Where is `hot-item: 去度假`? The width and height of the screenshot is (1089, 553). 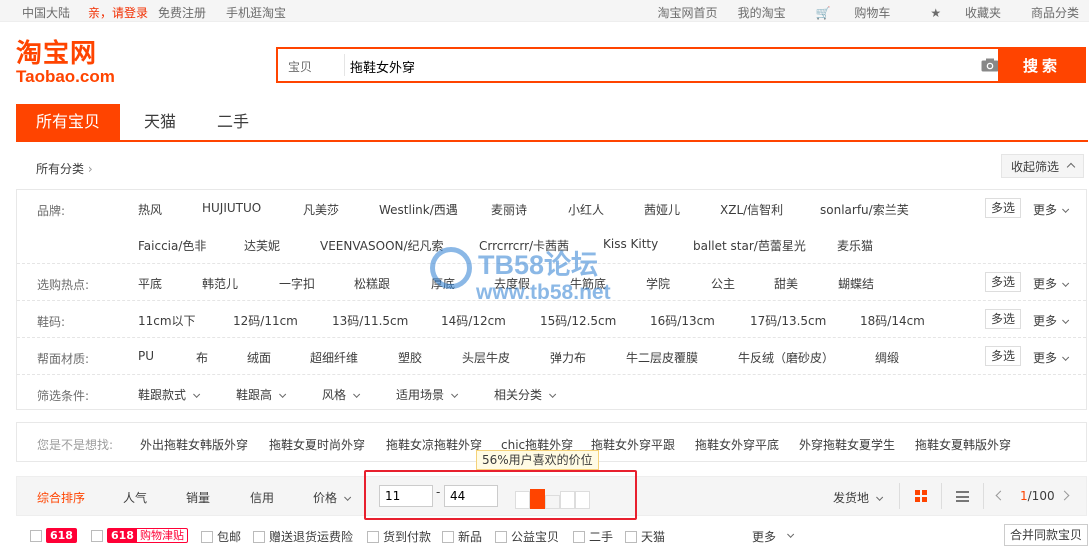 hot-item: 去度假 is located at coordinates (512, 283).